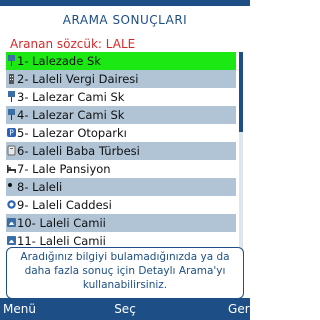 The image size is (320, 320). What do you see at coordinates (121, 205) in the screenshot?
I see `result-item: 9- Laleli Caddesi` at bounding box center [121, 205].